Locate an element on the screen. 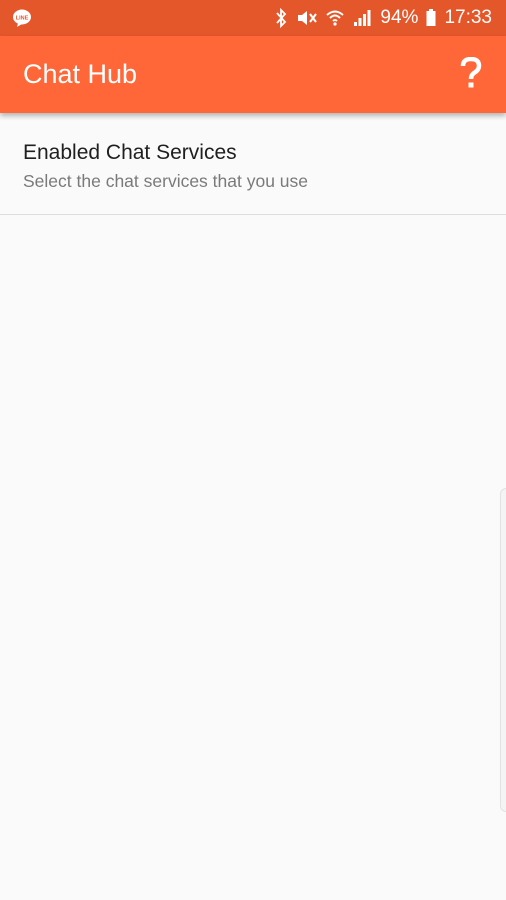 Image resolution: width=506 pixels, height=900 pixels. question-mark-icon is located at coordinates (471, 75).